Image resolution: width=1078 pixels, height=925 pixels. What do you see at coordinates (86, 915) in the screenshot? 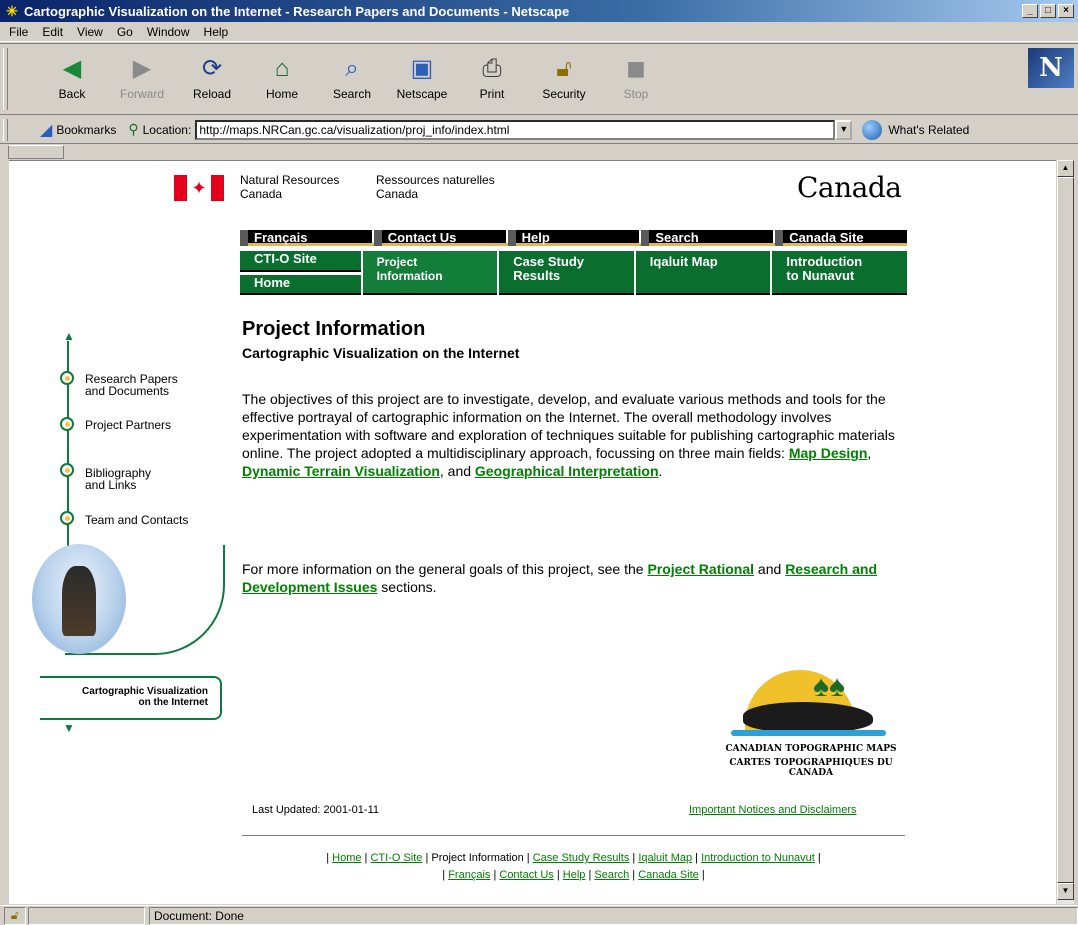
I see `status-progress` at bounding box center [86, 915].